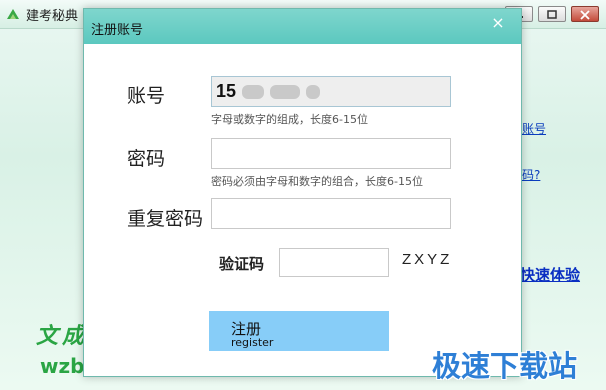 The image size is (606, 390). Describe the element at coordinates (302, 26) in the screenshot. I see `dialog-titlebar: 注册账号 ×` at that location.